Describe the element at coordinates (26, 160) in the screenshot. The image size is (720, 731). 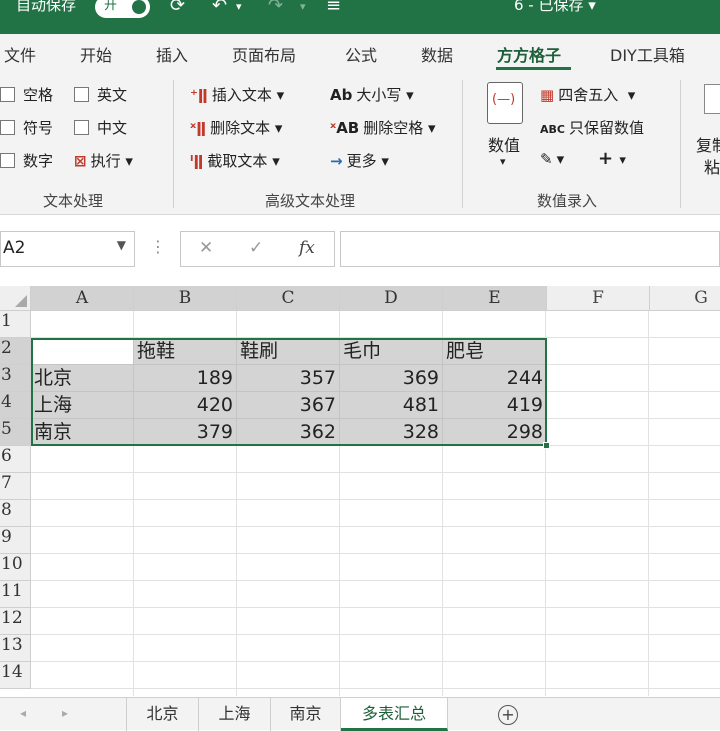
I see `checkbox-number: 数字` at that location.